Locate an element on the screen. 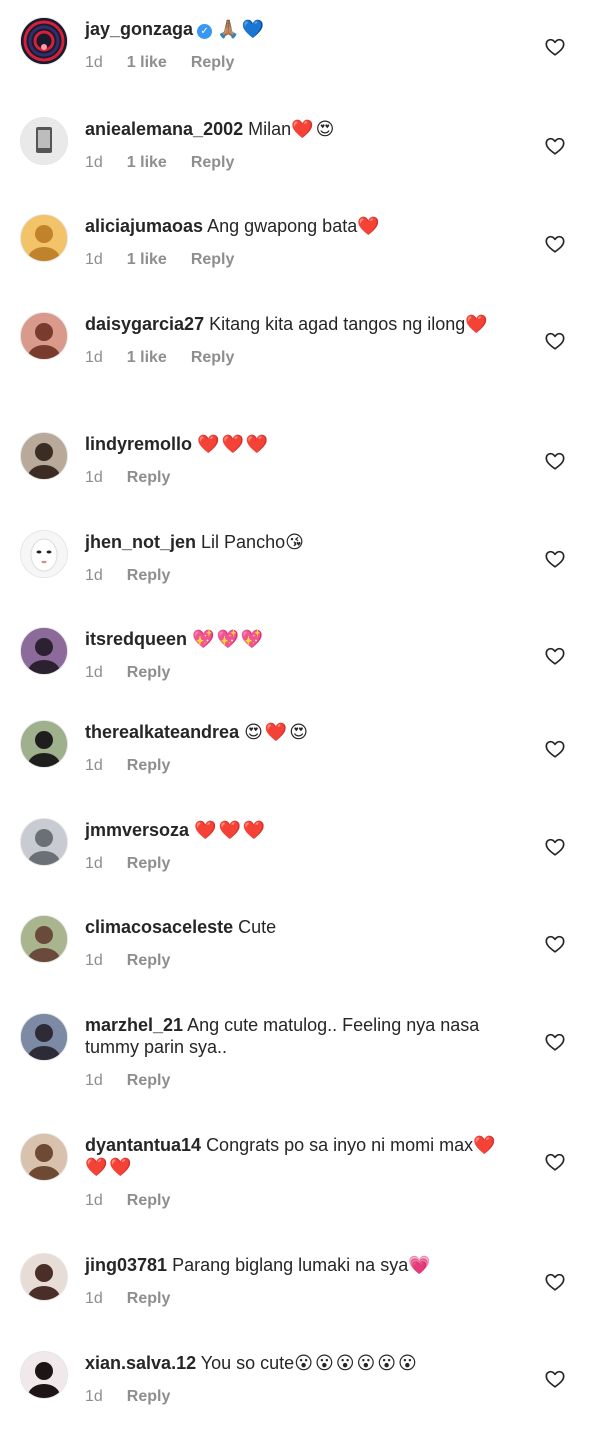 This screenshot has height=1440, width=600. comment-emoji: 🙏🏽💙 is located at coordinates (241, 29).